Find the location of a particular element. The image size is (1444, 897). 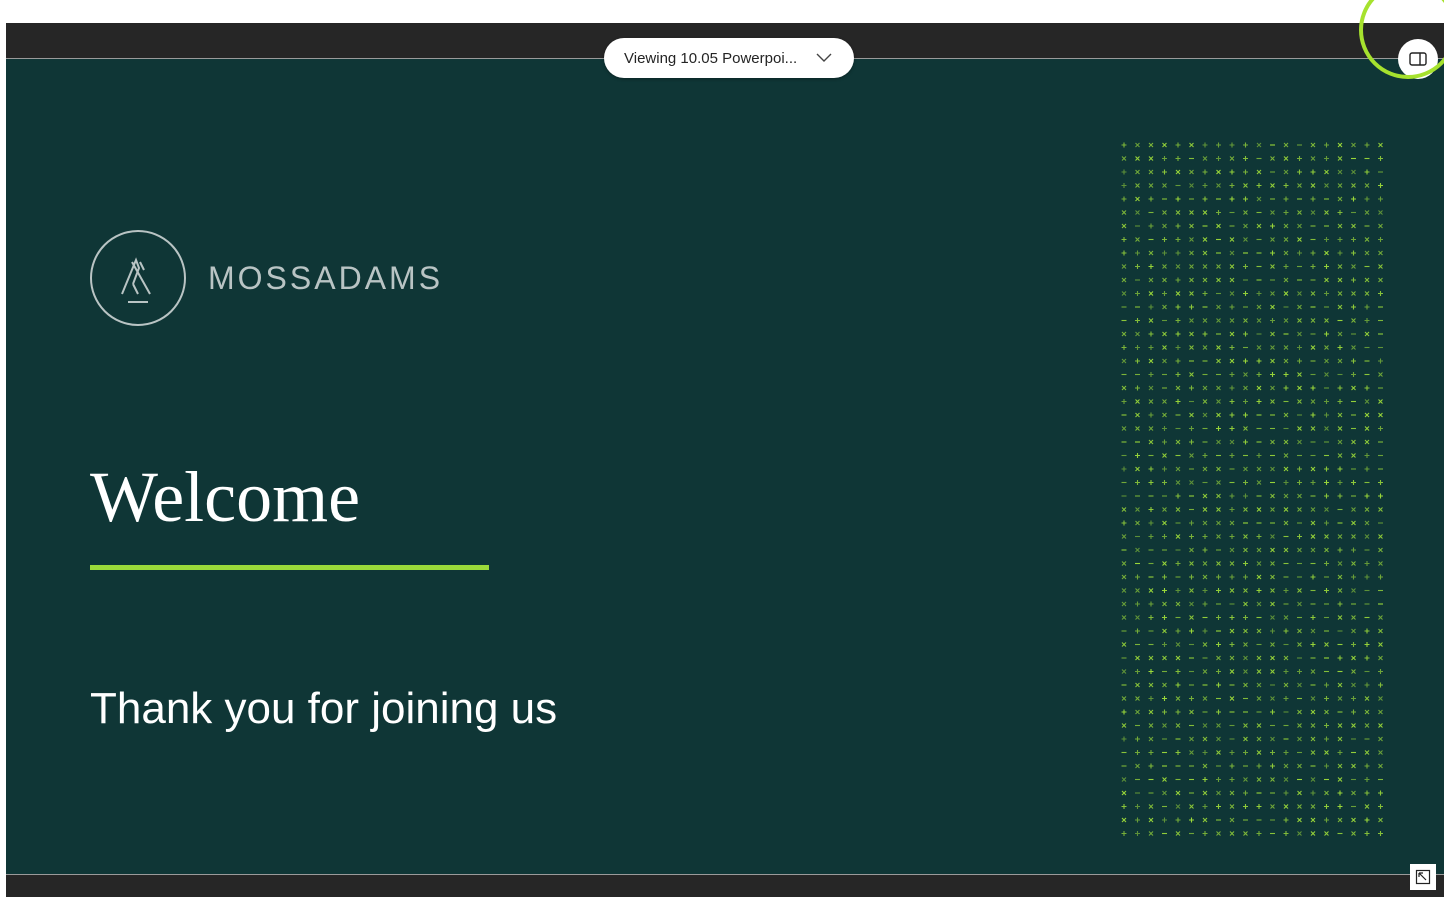

expand-arrow-icon is located at coordinates (1423, 877).